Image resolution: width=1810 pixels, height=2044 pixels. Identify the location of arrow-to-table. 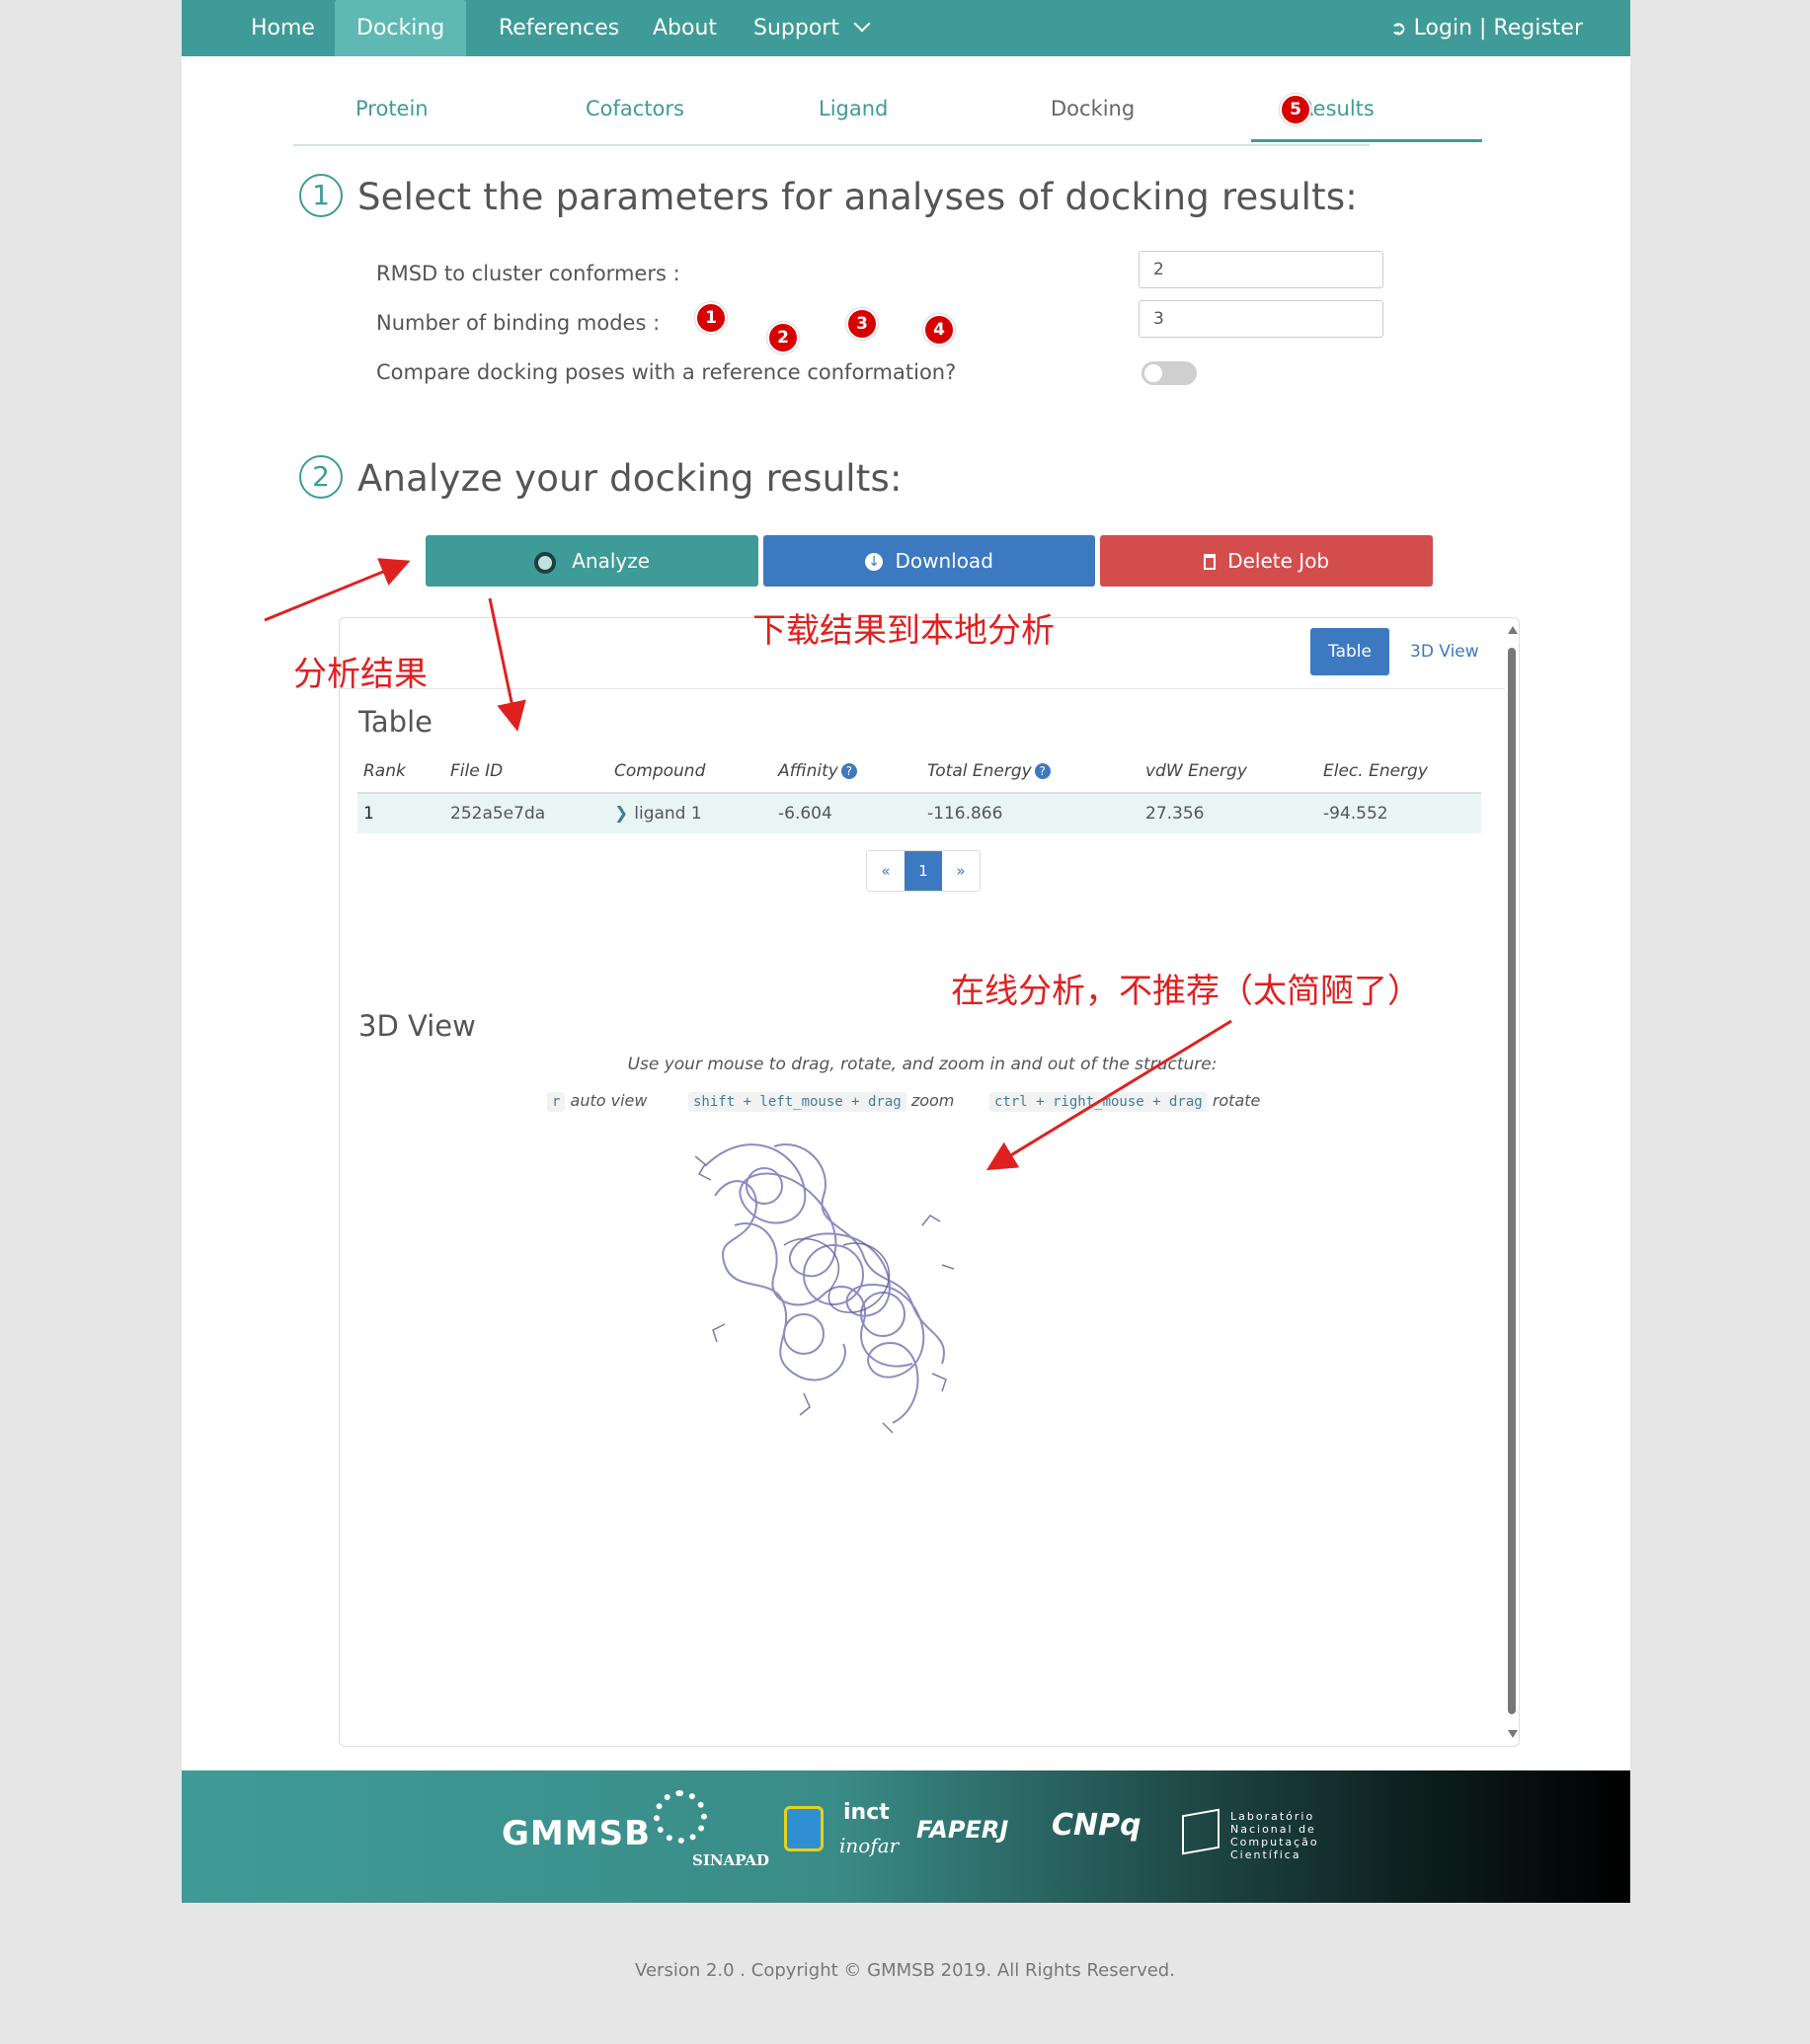
(507, 664).